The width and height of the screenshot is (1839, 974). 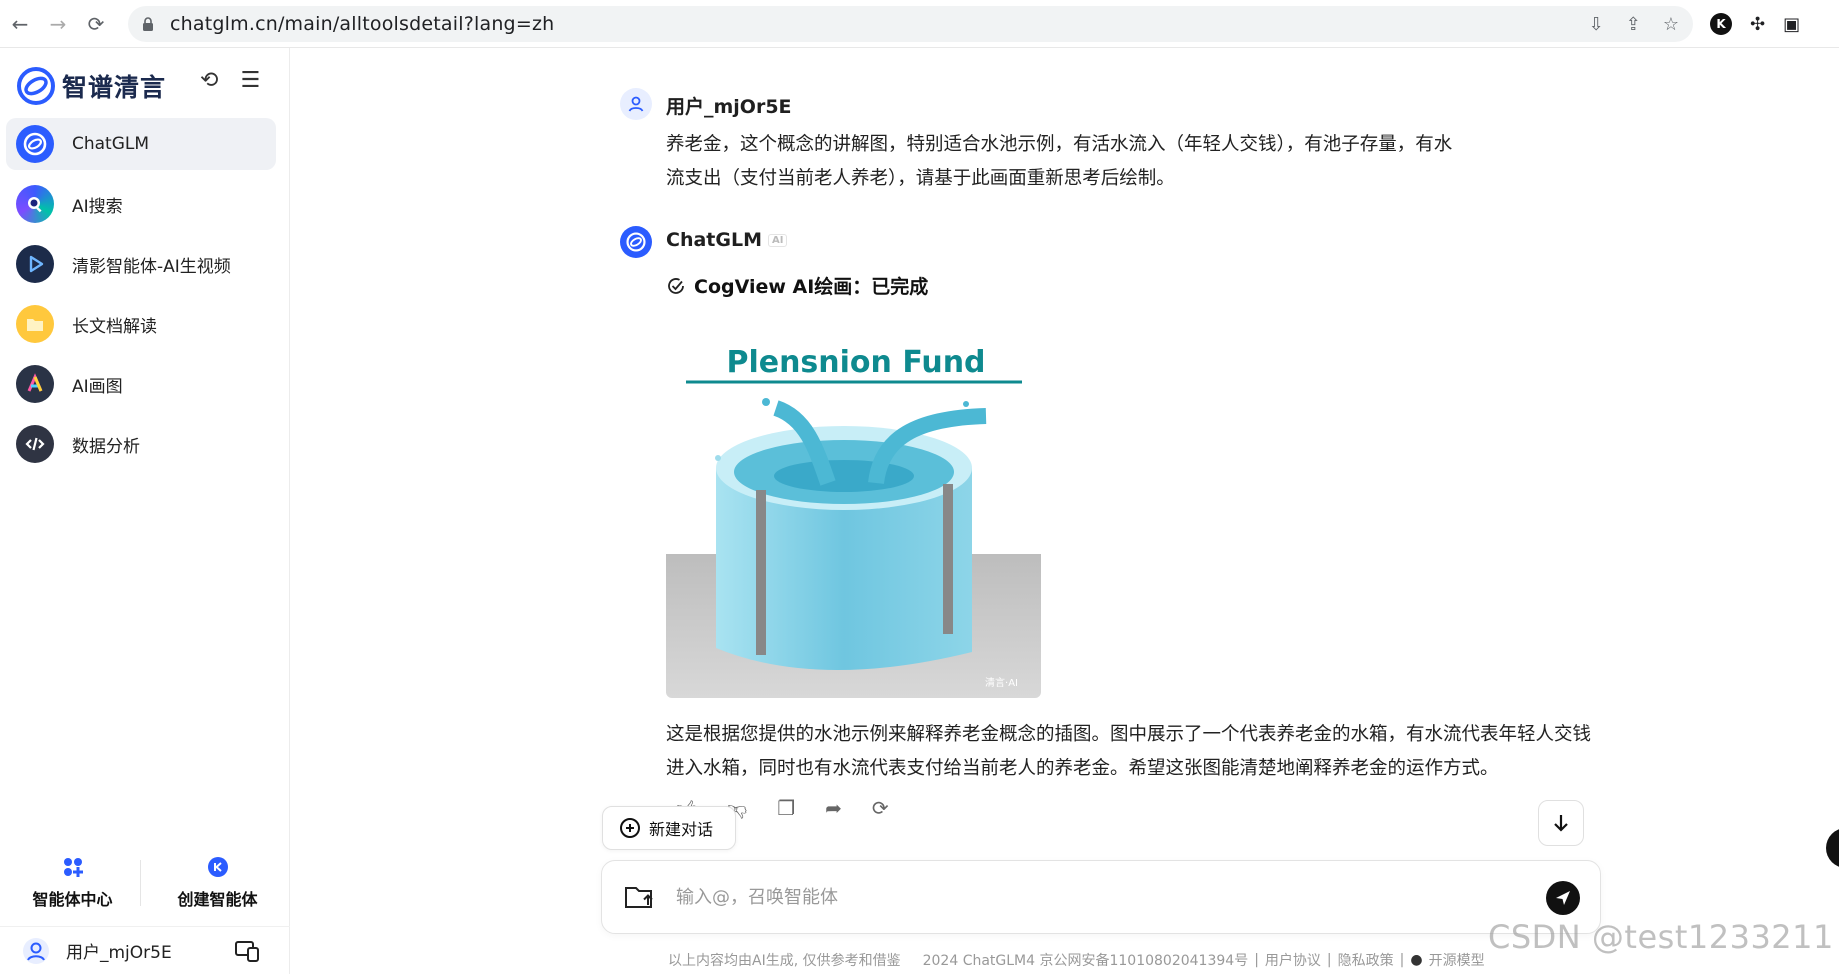 I want to click on agent-center-label: 智能体中心, so click(x=72, y=899).